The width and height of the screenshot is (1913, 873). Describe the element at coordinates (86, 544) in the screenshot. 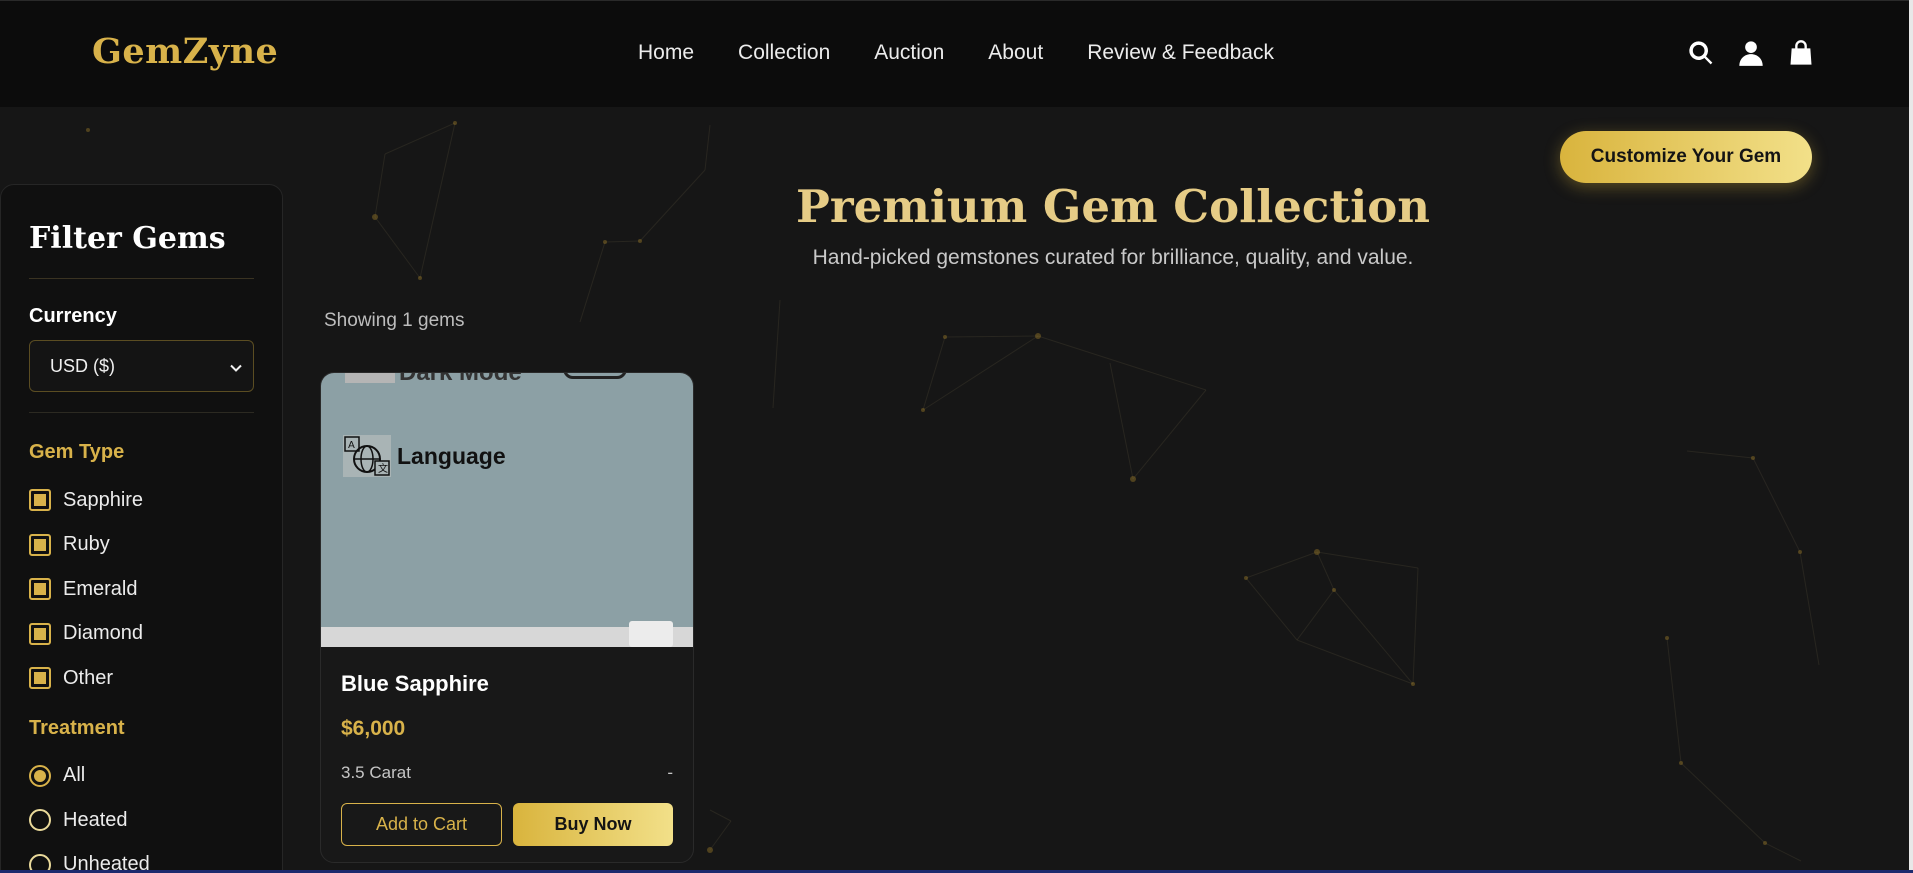

I see `option-label: Ruby` at that location.